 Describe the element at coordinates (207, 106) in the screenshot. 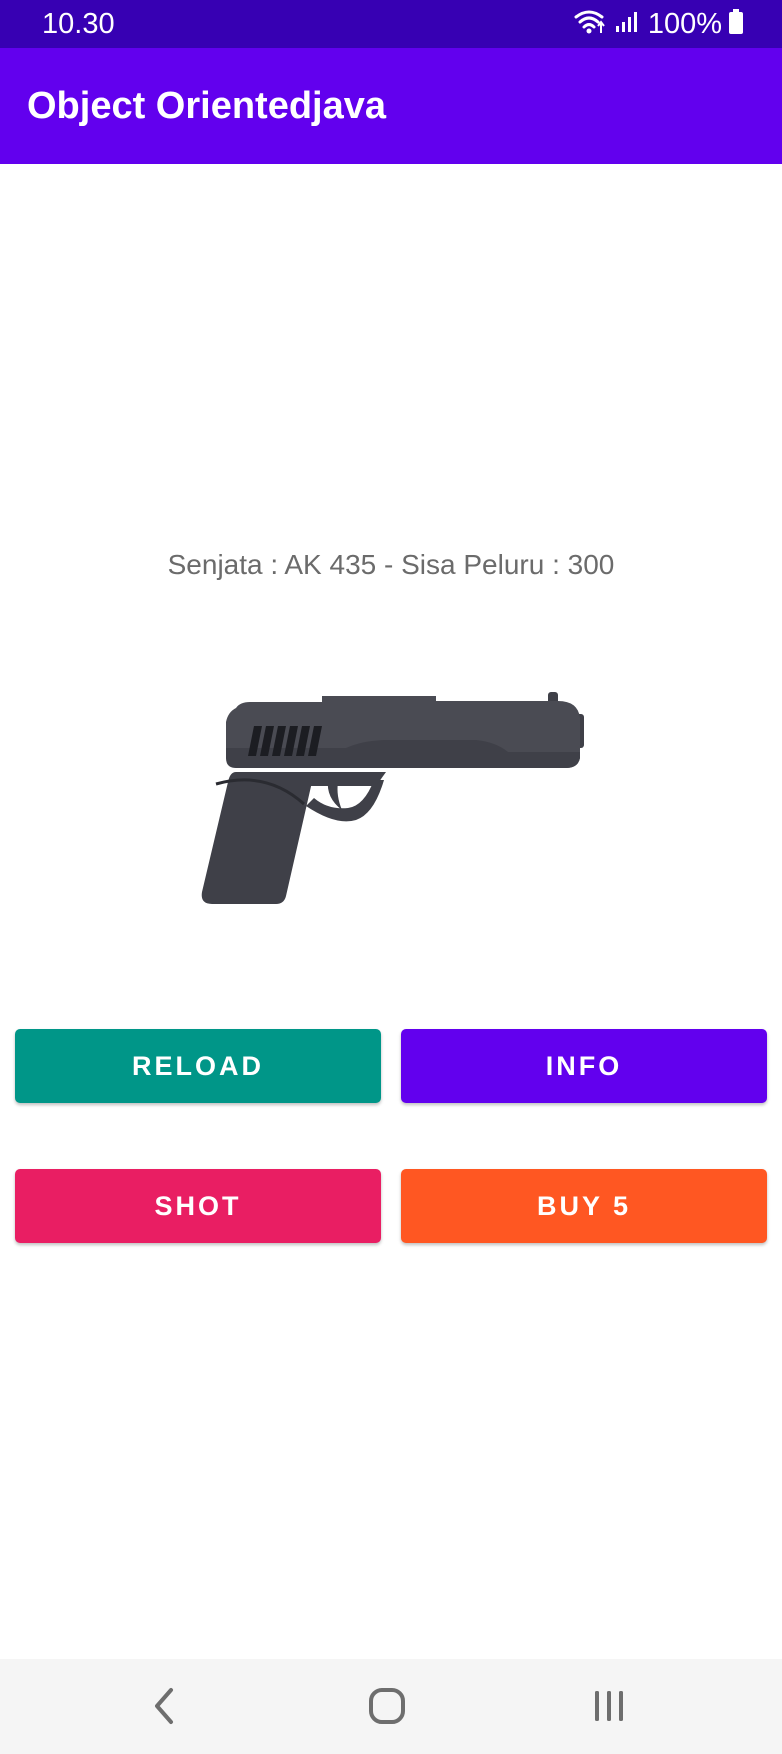

I see `app-title: Object Orientedjava` at that location.